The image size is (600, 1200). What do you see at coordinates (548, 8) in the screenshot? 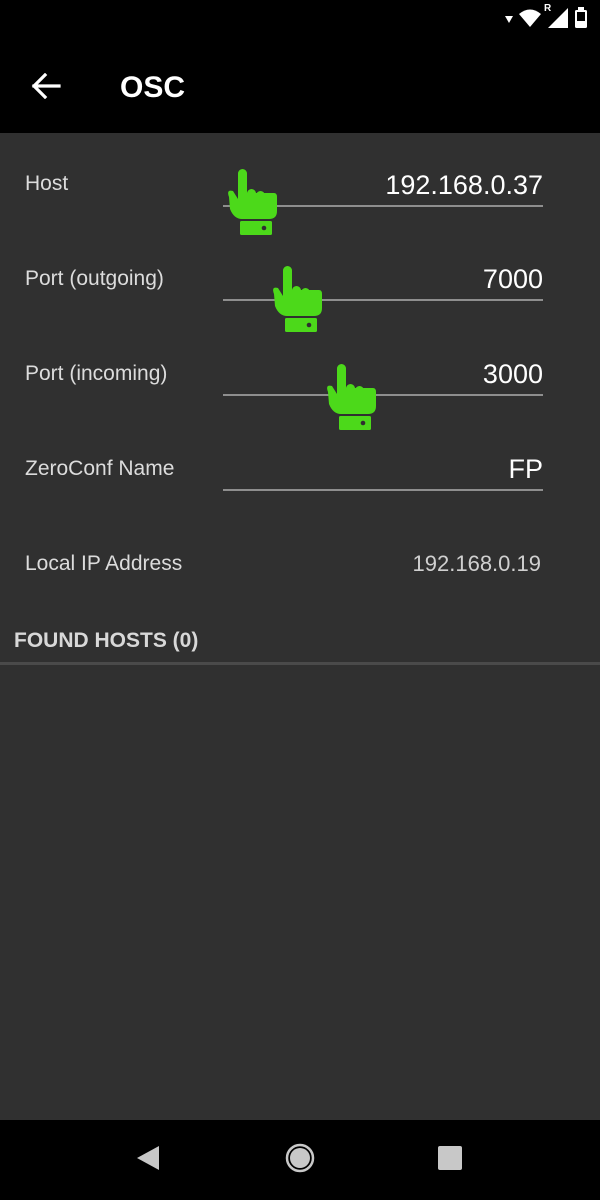
I see `roaming-letter: R` at bounding box center [548, 8].